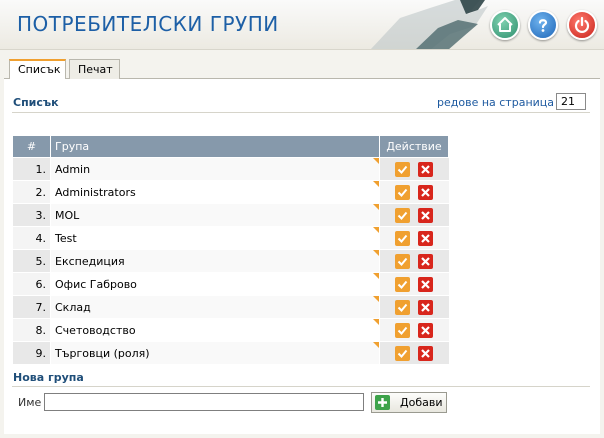  I want to click on row-number: 9., so click(31, 353).